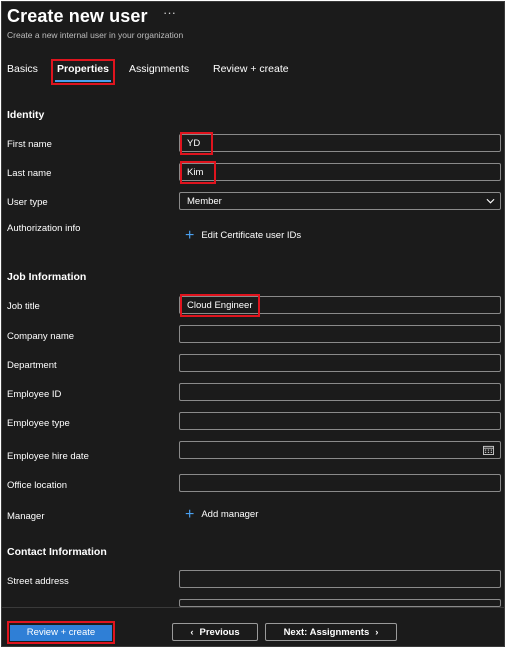 The height and width of the screenshot is (647, 505). Describe the element at coordinates (340, 334) in the screenshot. I see `company-name-field` at that location.